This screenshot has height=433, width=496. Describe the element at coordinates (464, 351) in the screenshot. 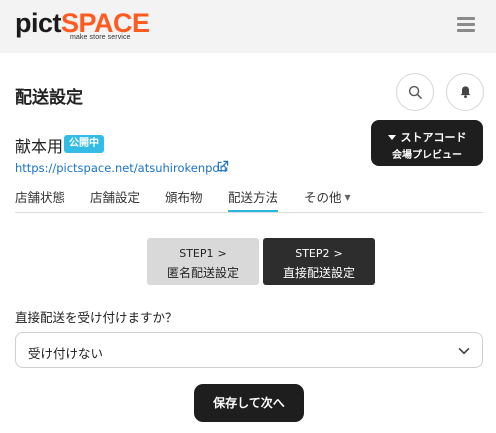

I see `chevron-down-icon` at that location.